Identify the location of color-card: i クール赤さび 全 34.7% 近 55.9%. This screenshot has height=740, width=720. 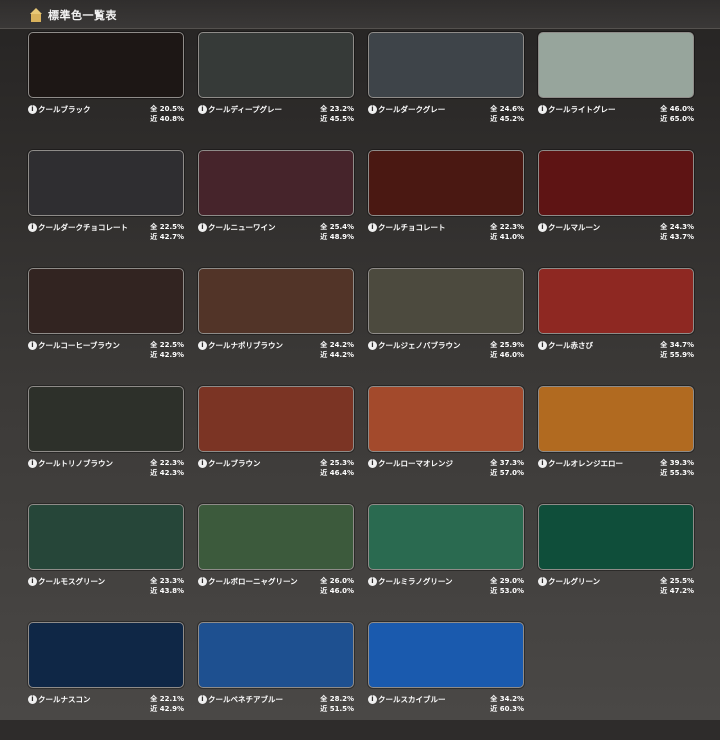
(616, 327).